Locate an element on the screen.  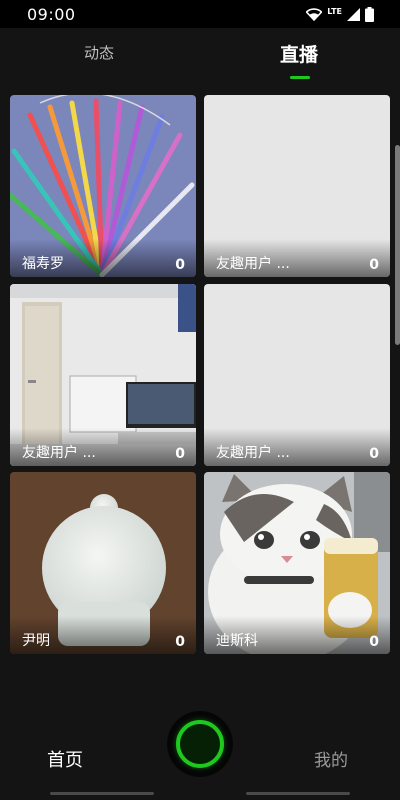
gesture-bar-right is located at coordinates (298, 793).